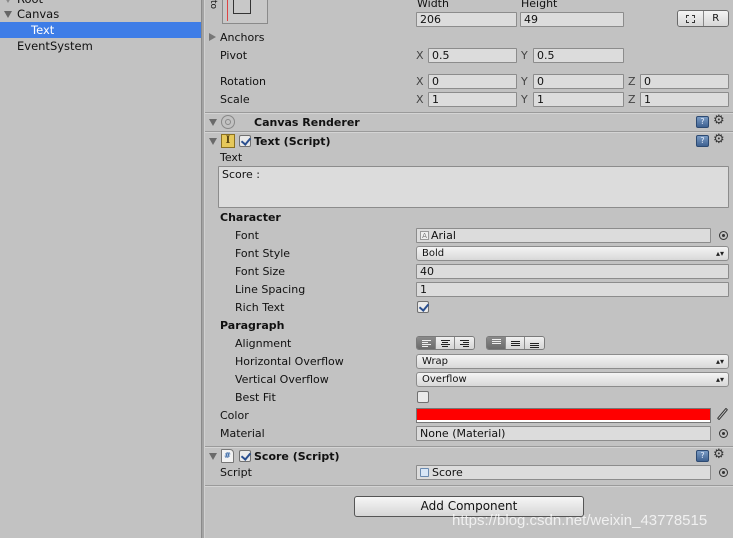 The height and width of the screenshot is (538, 733). I want to click on score-script-enabled-checkbox, so click(245, 456).